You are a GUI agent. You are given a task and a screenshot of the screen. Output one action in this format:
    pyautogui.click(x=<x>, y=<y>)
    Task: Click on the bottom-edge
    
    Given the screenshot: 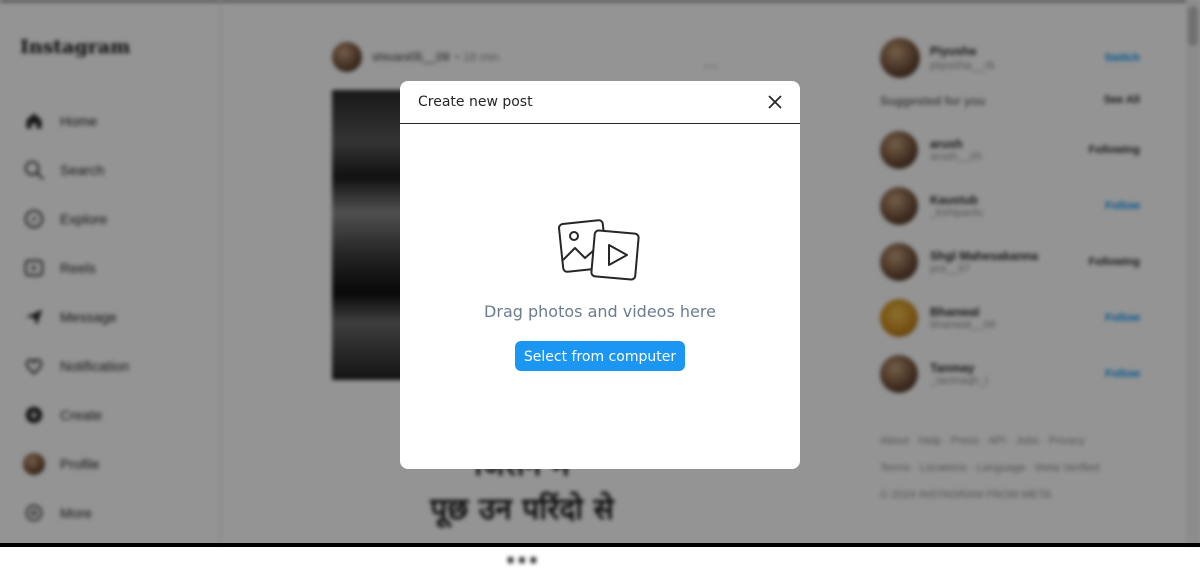 What is the action you would take?
    pyautogui.click(x=600, y=545)
    